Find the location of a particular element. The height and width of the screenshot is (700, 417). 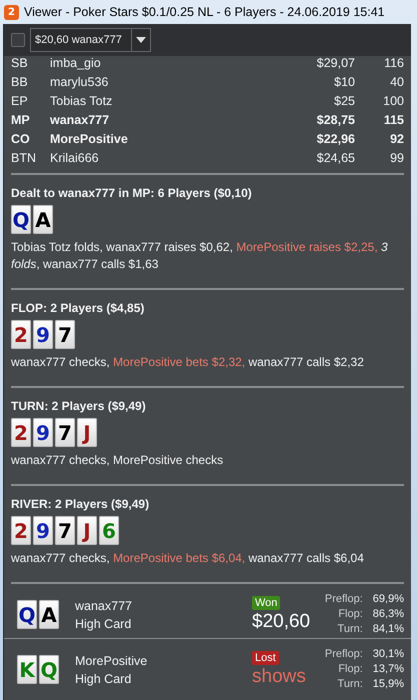

action-summary: wanax777 checks, MorePositive bets $2,32, wanax777 calls $2,32 is located at coordinates (188, 362).